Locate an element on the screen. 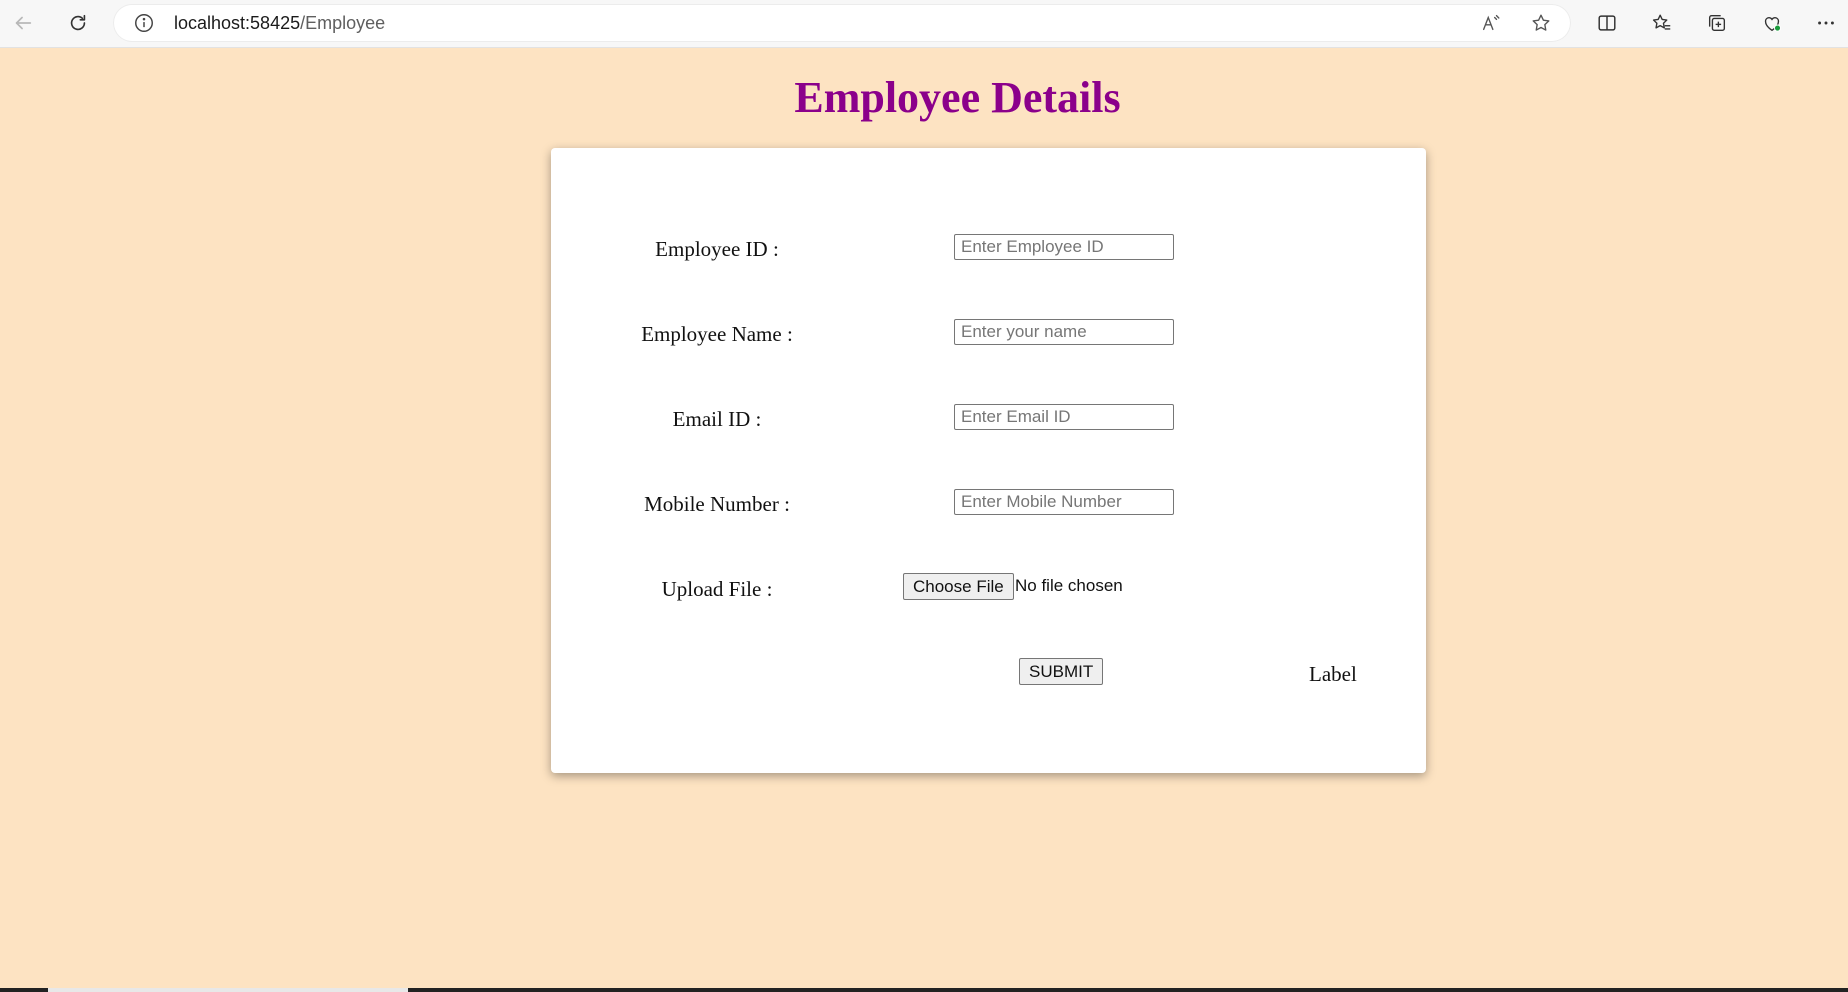 This screenshot has height=992, width=1848. favorites-icon is located at coordinates (1662, 23).